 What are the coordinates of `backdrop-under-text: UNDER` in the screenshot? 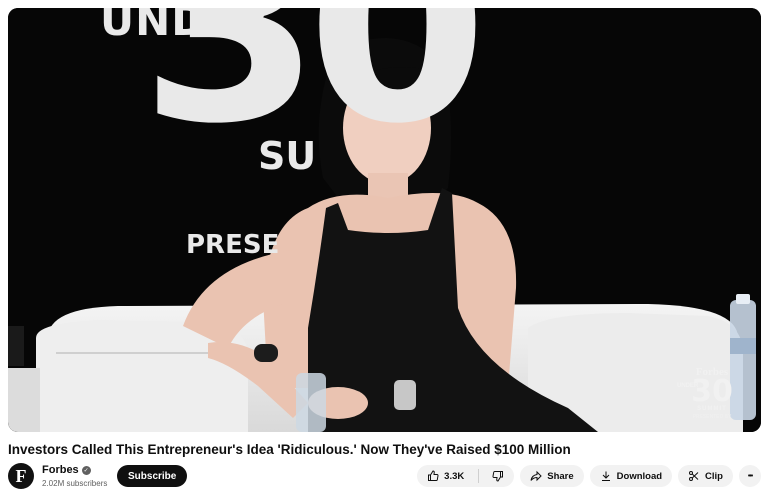 It's located at (185, 26).